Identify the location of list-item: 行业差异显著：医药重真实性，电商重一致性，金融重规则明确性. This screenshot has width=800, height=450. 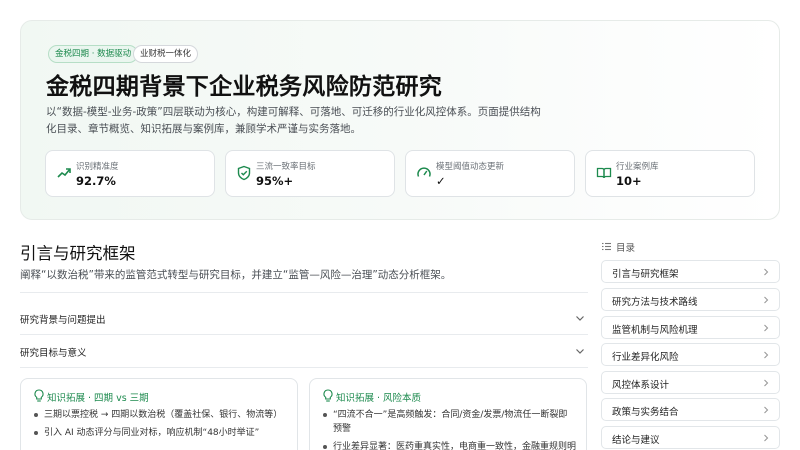
(449, 445).